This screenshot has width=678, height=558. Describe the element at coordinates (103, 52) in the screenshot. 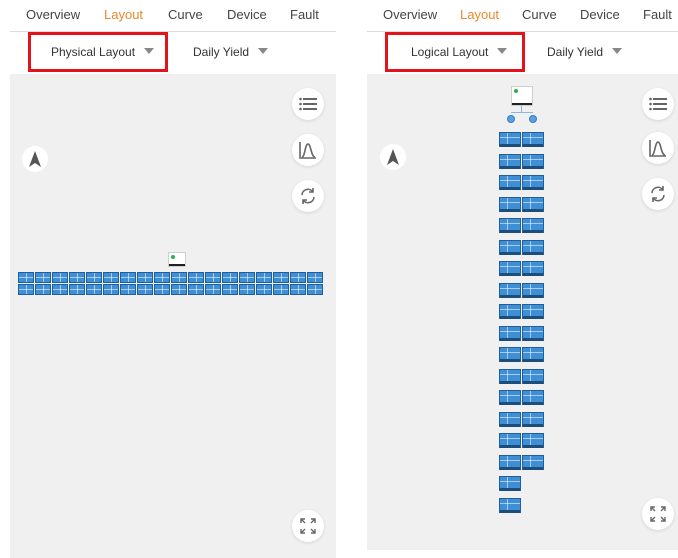

I see `layout-type-dropdown: Physical Layout` at that location.